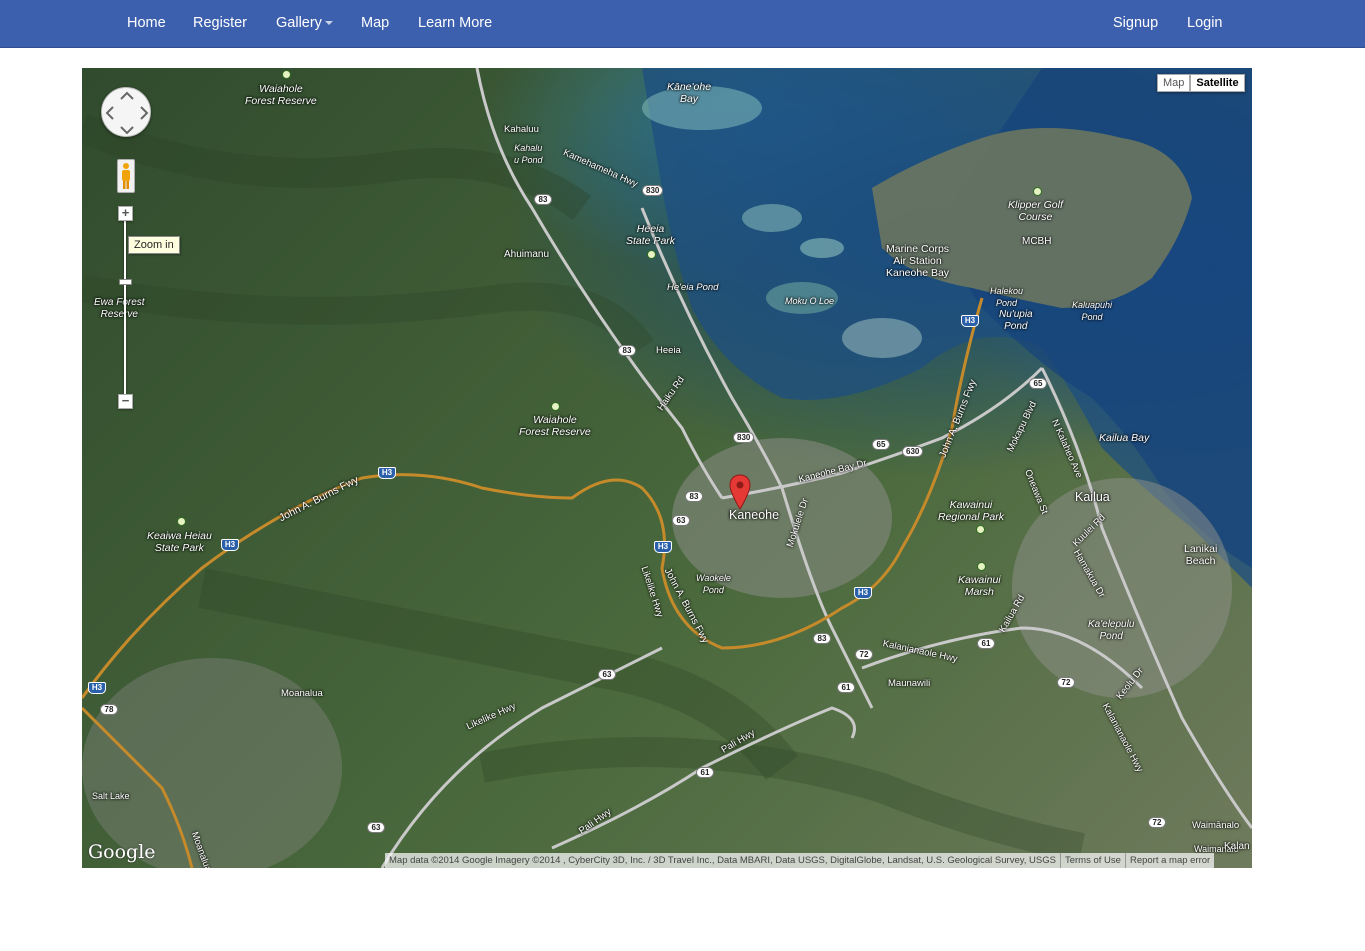 The width and height of the screenshot is (1365, 951). I want to click on label-kawainui-park: Kawainui Regional Park, so click(971, 511).